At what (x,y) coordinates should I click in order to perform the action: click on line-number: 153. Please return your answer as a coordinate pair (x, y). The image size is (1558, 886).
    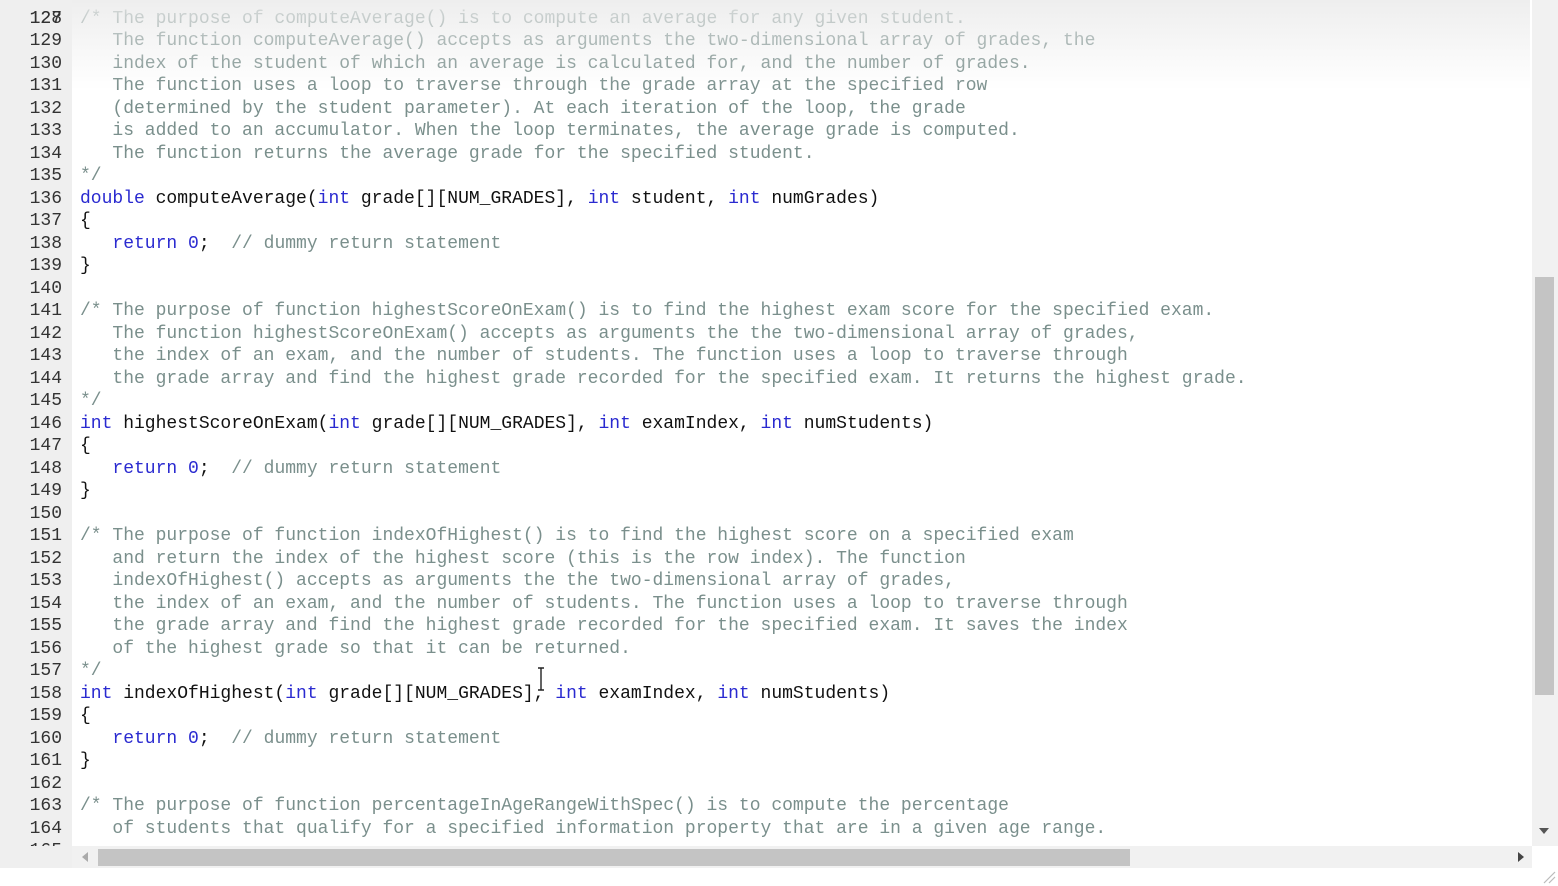
    Looking at the image, I should click on (45, 581).